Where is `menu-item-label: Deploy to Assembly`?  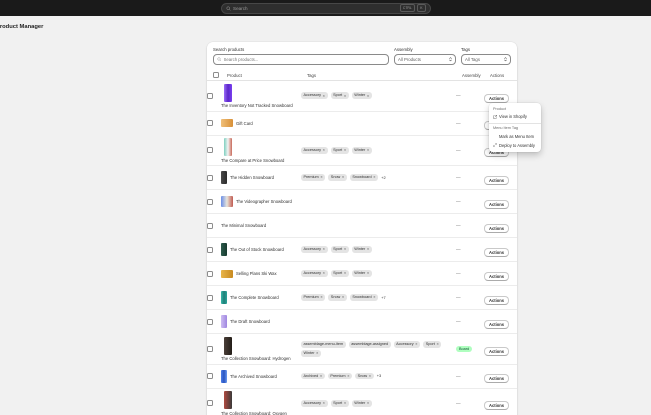
menu-item-label: Deploy to Assembly is located at coordinates (517, 145).